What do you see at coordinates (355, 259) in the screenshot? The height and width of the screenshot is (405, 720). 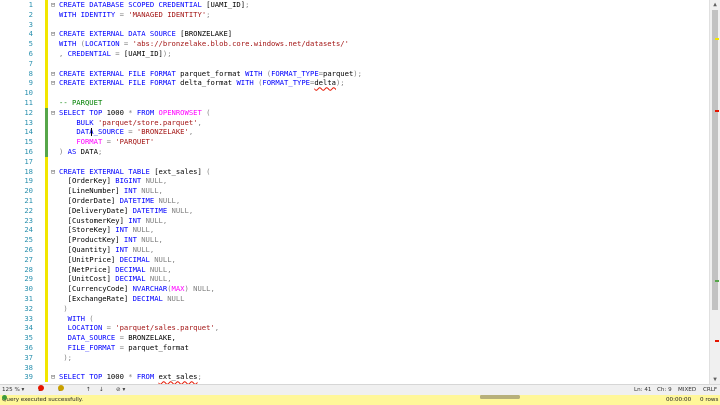 I see `code-line: 27 [UnitPrice] DECIMAL NULL,` at bounding box center [355, 259].